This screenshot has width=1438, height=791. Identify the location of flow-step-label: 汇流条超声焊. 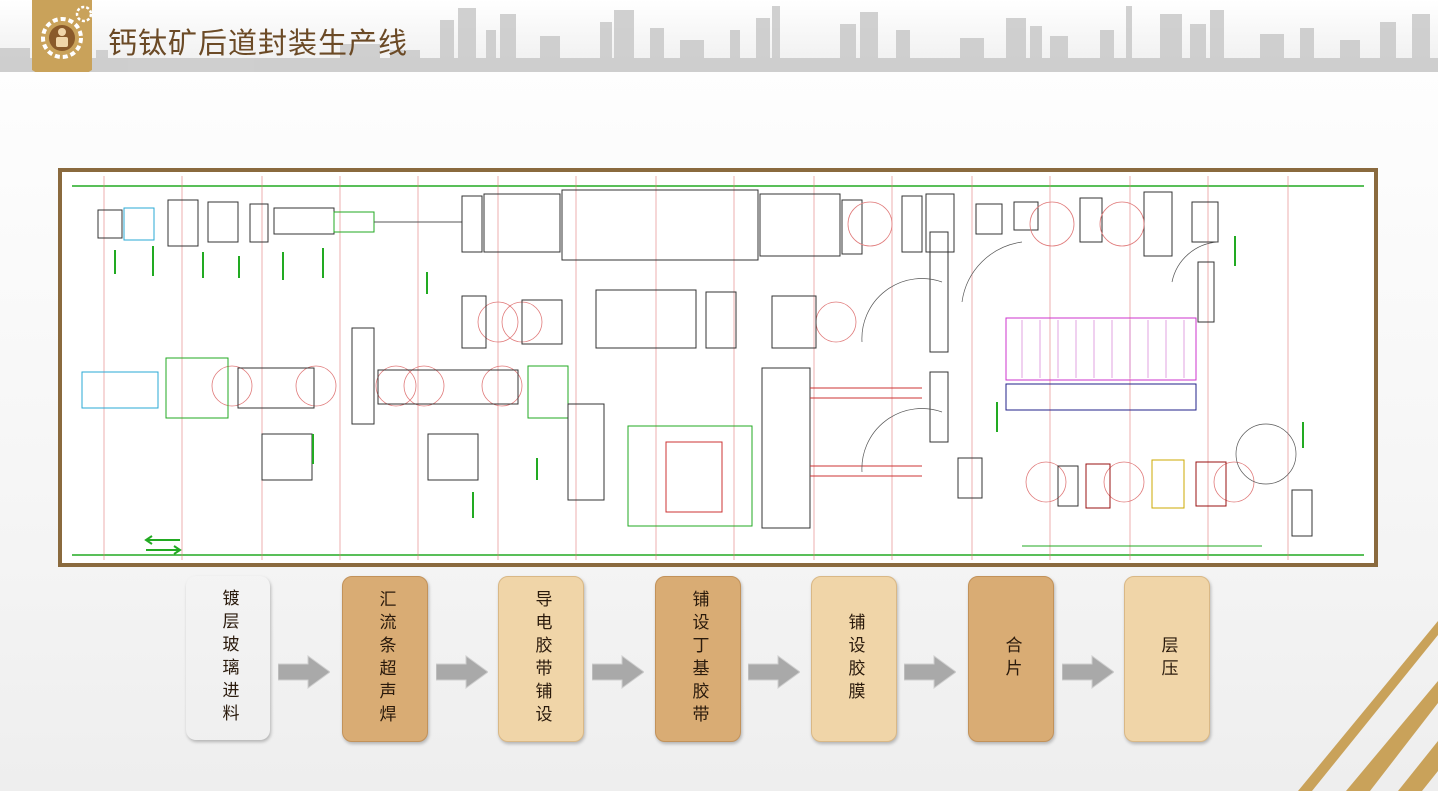
(385, 659).